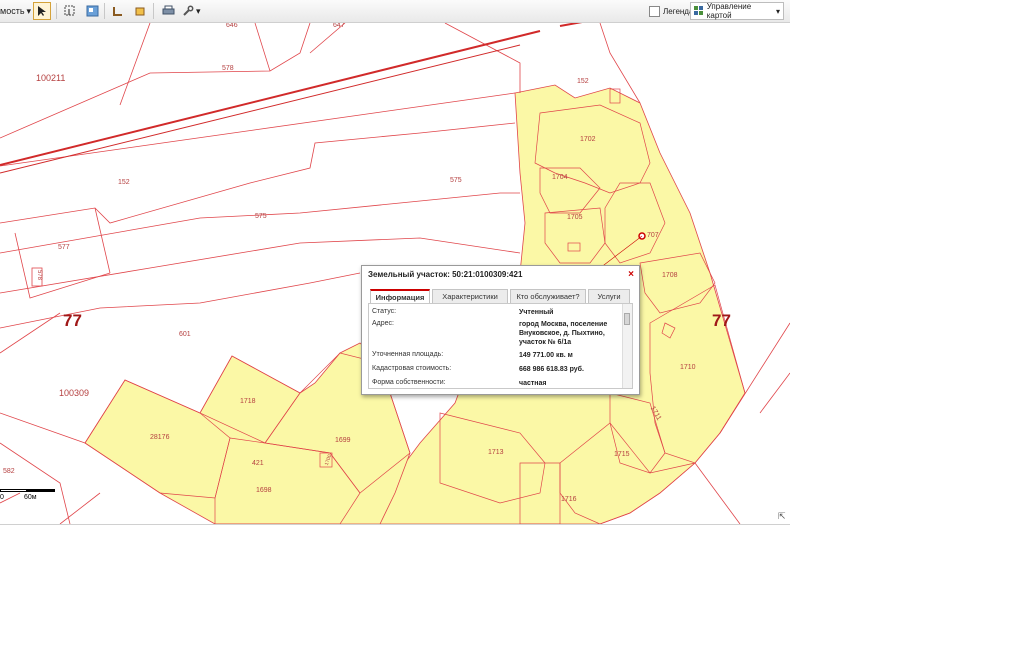  I want to click on measure-button, so click(118, 11).